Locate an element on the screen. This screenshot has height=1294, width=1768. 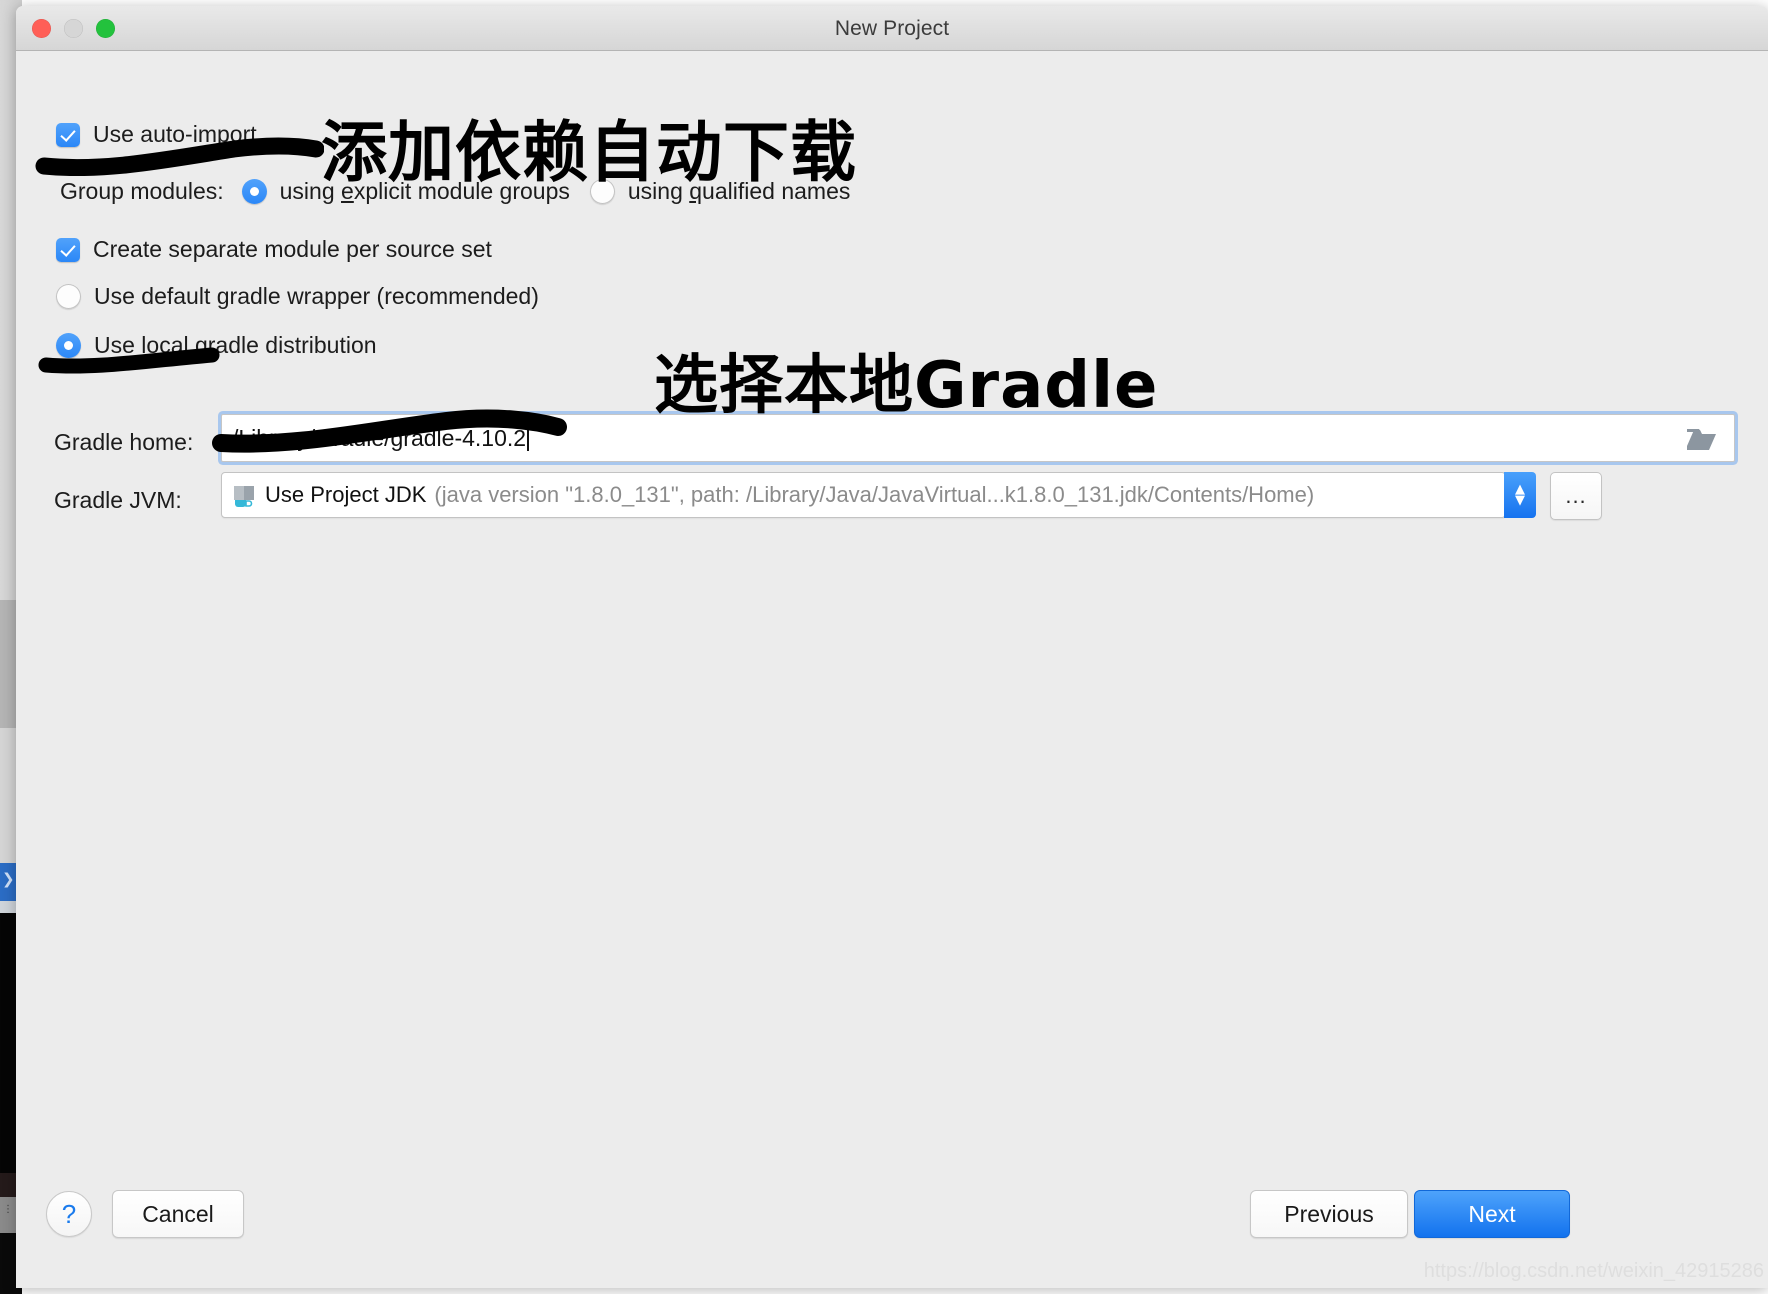
ellipsis-icon: ⋮ is located at coordinates (8, 1209).